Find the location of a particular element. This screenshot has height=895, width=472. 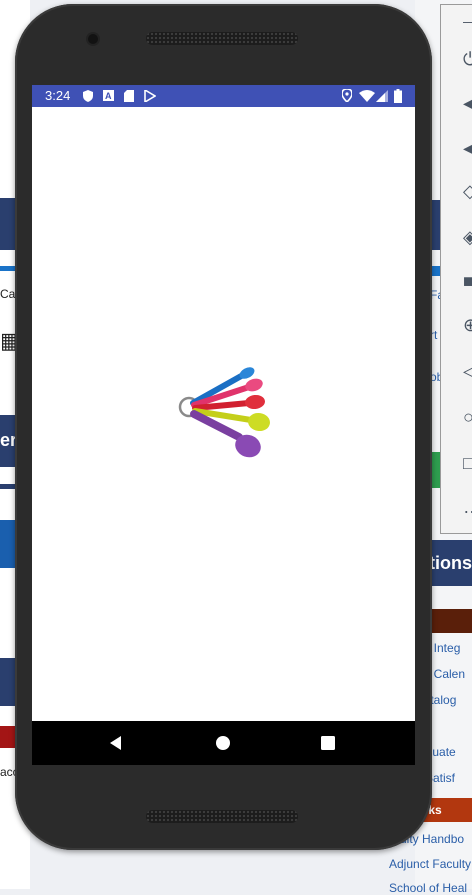

front-camera is located at coordinates (93, 39).